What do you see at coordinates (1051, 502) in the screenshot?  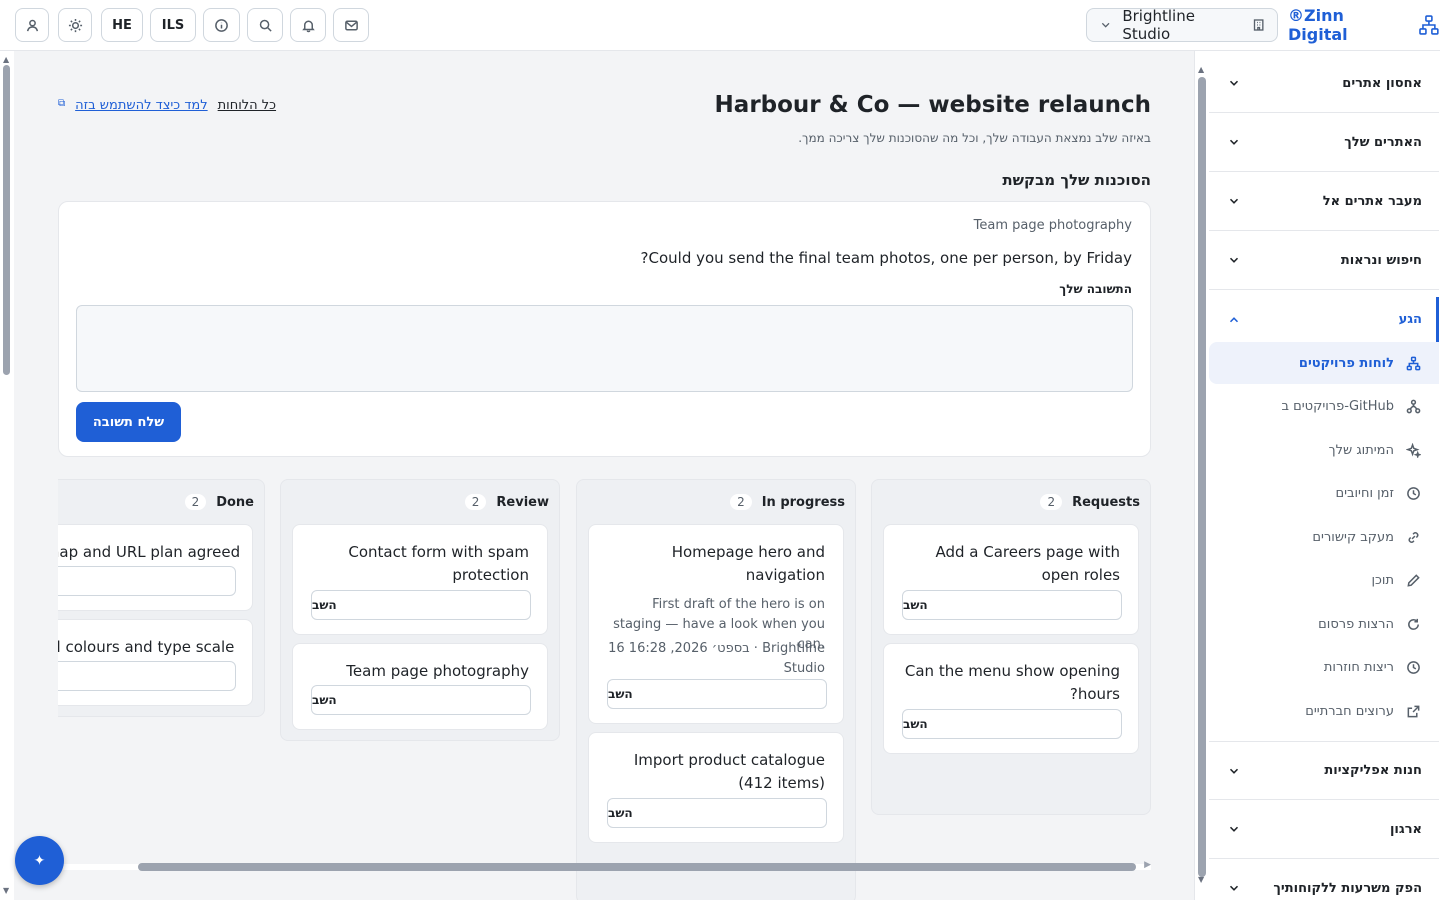 I see `column-count: 2` at bounding box center [1051, 502].